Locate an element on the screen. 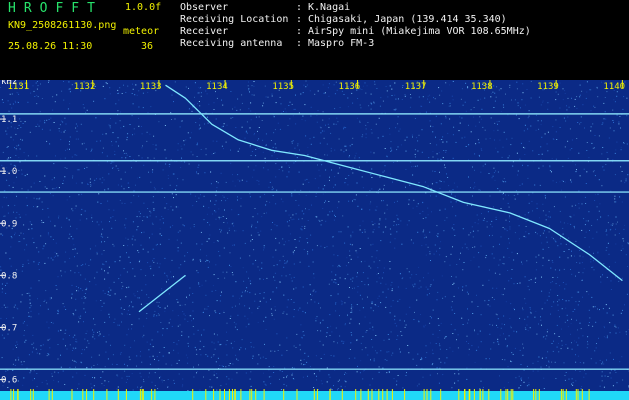 The image size is (629, 400). y-tick-label: 0.9 is located at coordinates (9, 224).